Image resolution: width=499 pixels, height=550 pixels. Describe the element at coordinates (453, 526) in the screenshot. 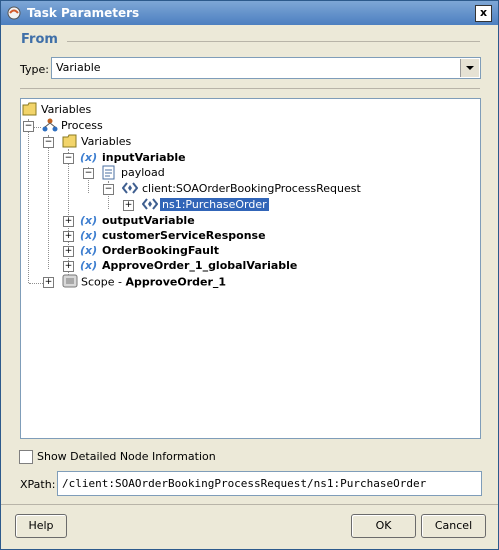

I see `cancel-button: Cancel` at that location.